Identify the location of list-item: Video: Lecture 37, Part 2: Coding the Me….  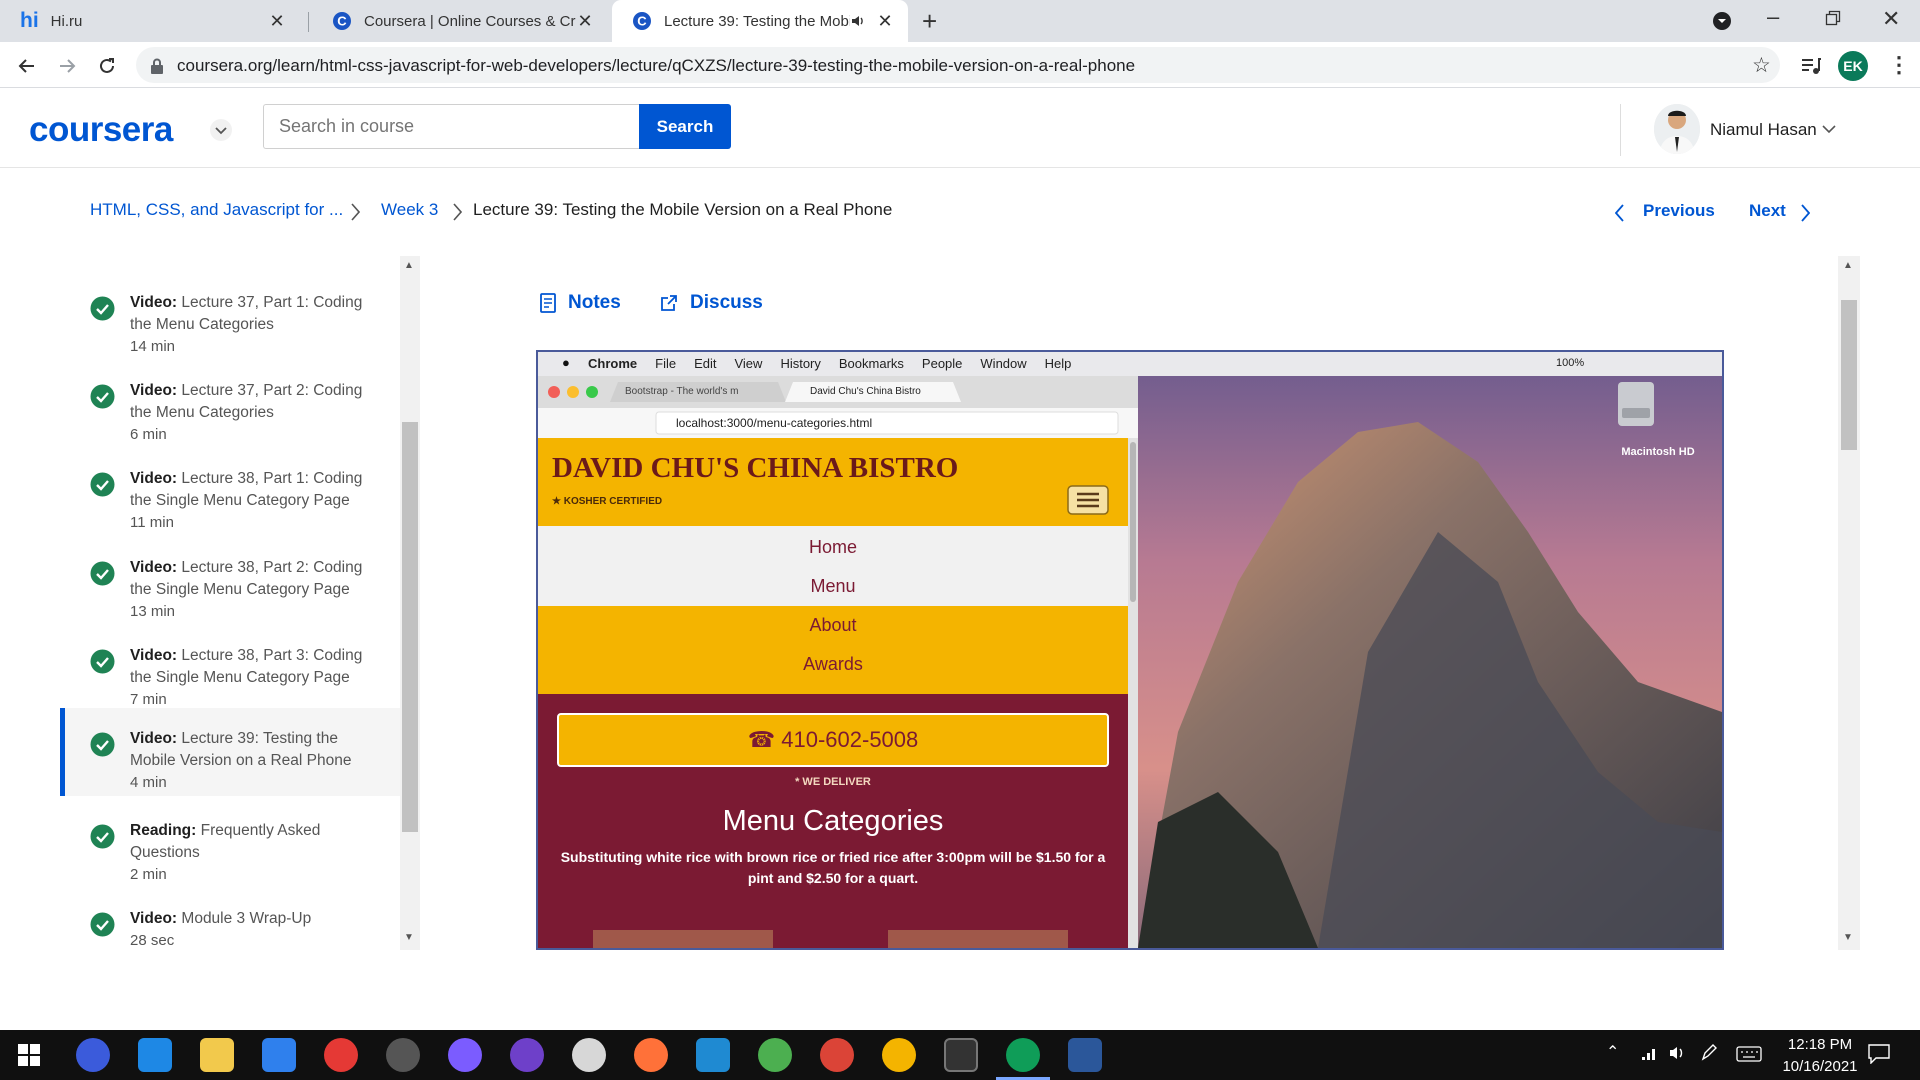
(230, 404).